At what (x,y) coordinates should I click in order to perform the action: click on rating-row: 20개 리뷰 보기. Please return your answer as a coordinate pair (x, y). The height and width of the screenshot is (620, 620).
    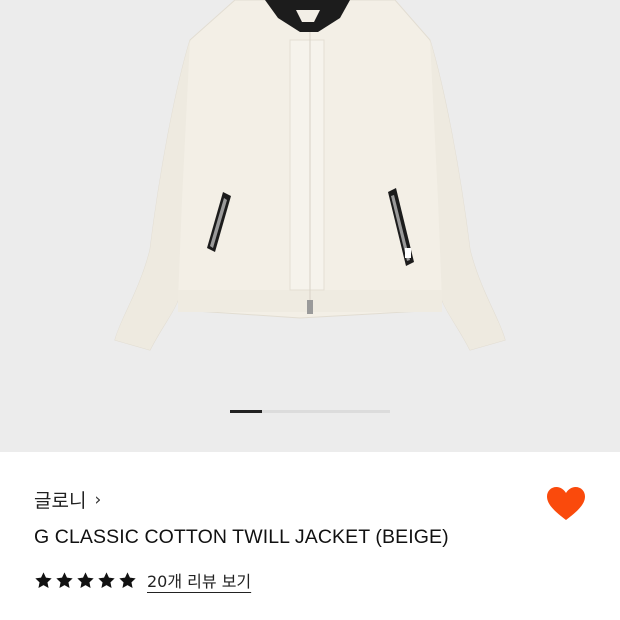
    Looking at the image, I should click on (142, 580).